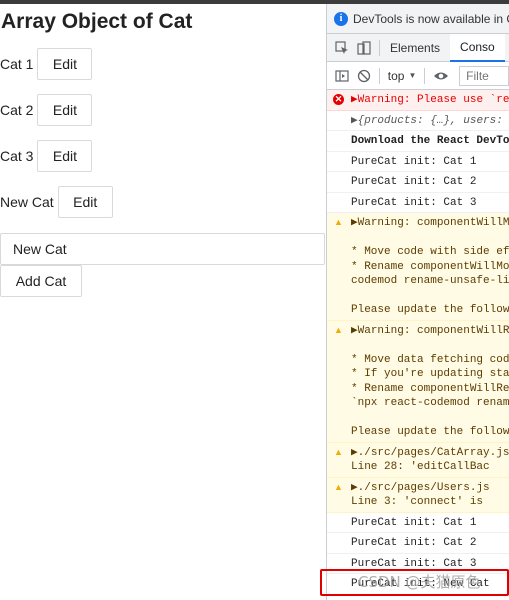 Image resolution: width=509 pixels, height=600 pixels. Describe the element at coordinates (414, 202) in the screenshot. I see `console-line: PureCat init: Cat 3` at that location.